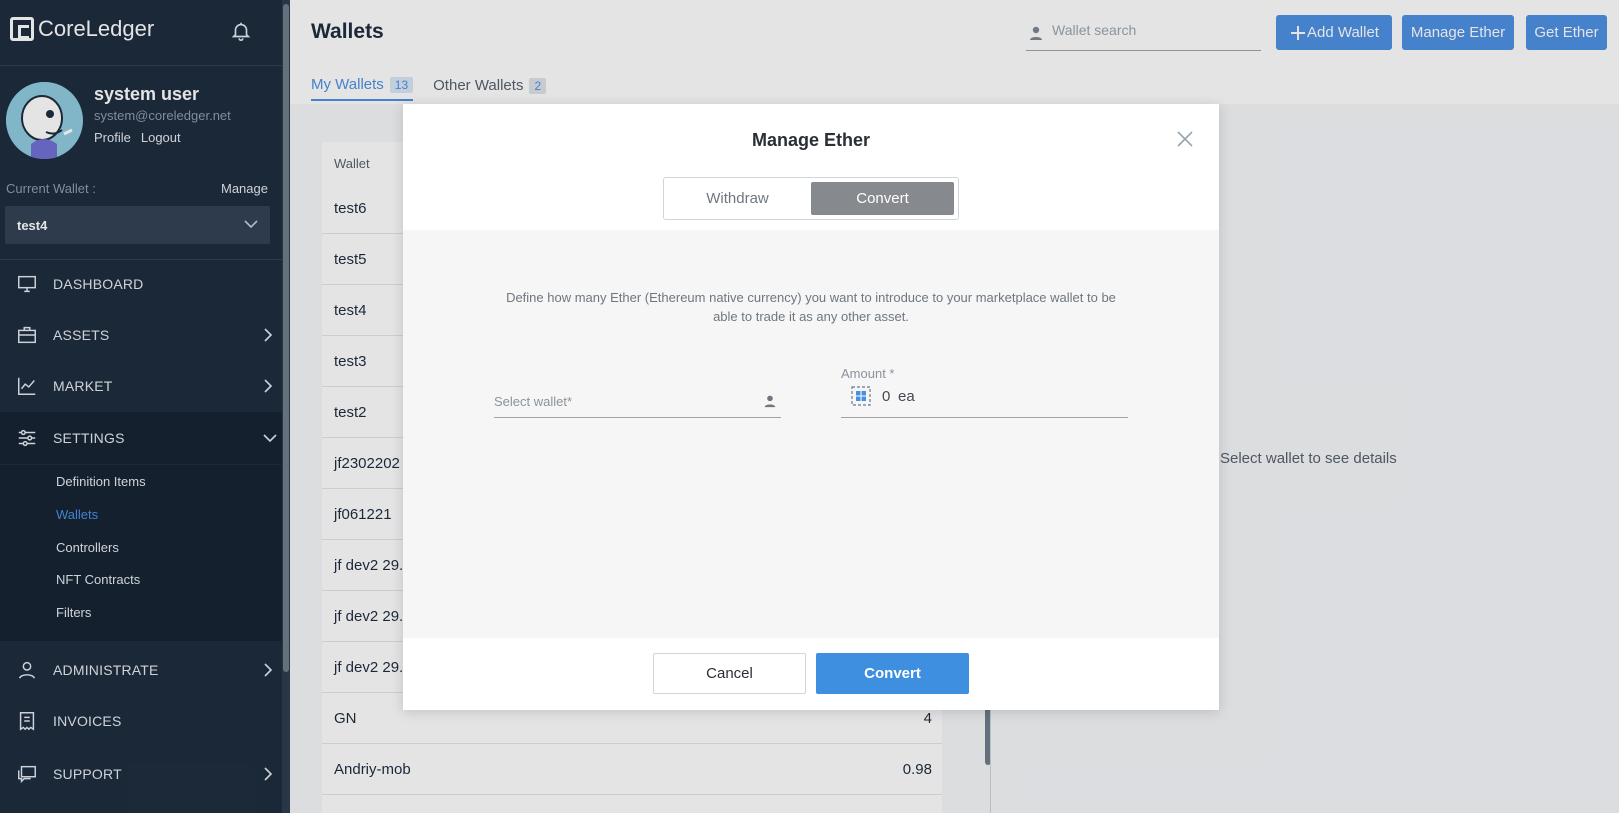 This screenshot has height=813, width=1619. I want to click on amount-label: Amount *, so click(868, 373).